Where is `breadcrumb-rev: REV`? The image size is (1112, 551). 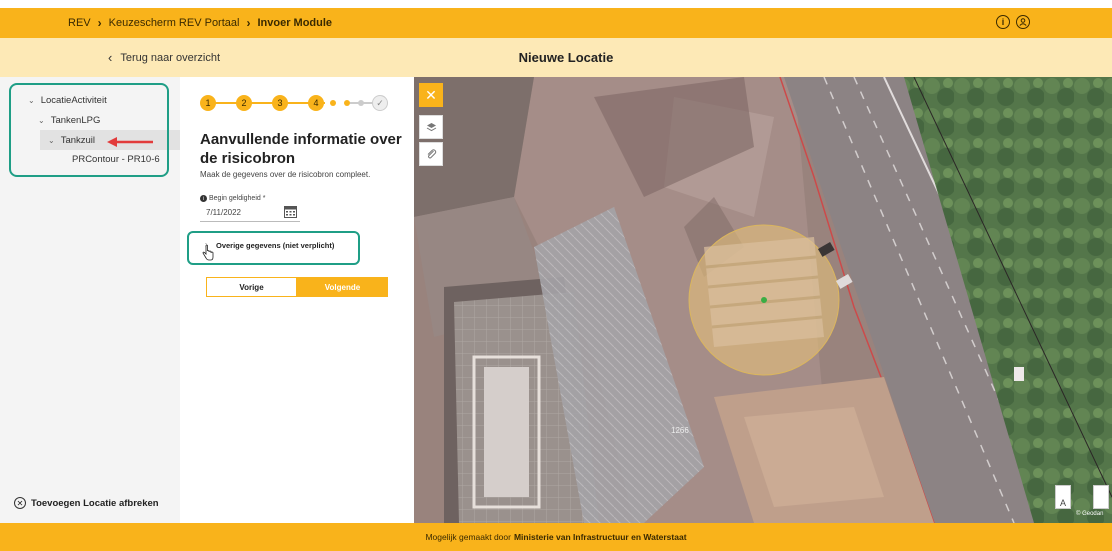 breadcrumb-rev: REV is located at coordinates (79, 23).